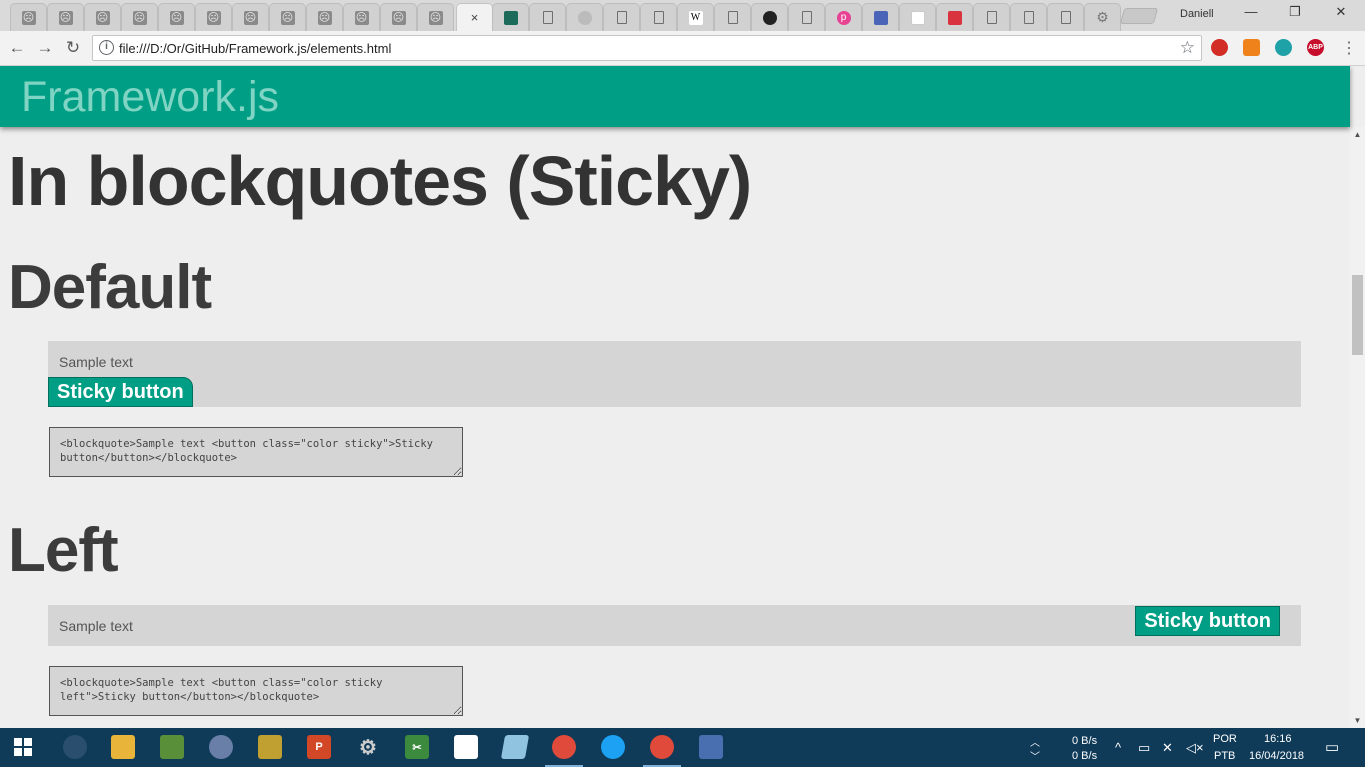 The height and width of the screenshot is (767, 1365). Describe the element at coordinates (1225, 739) in the screenshot. I see `language-code: POR` at that location.